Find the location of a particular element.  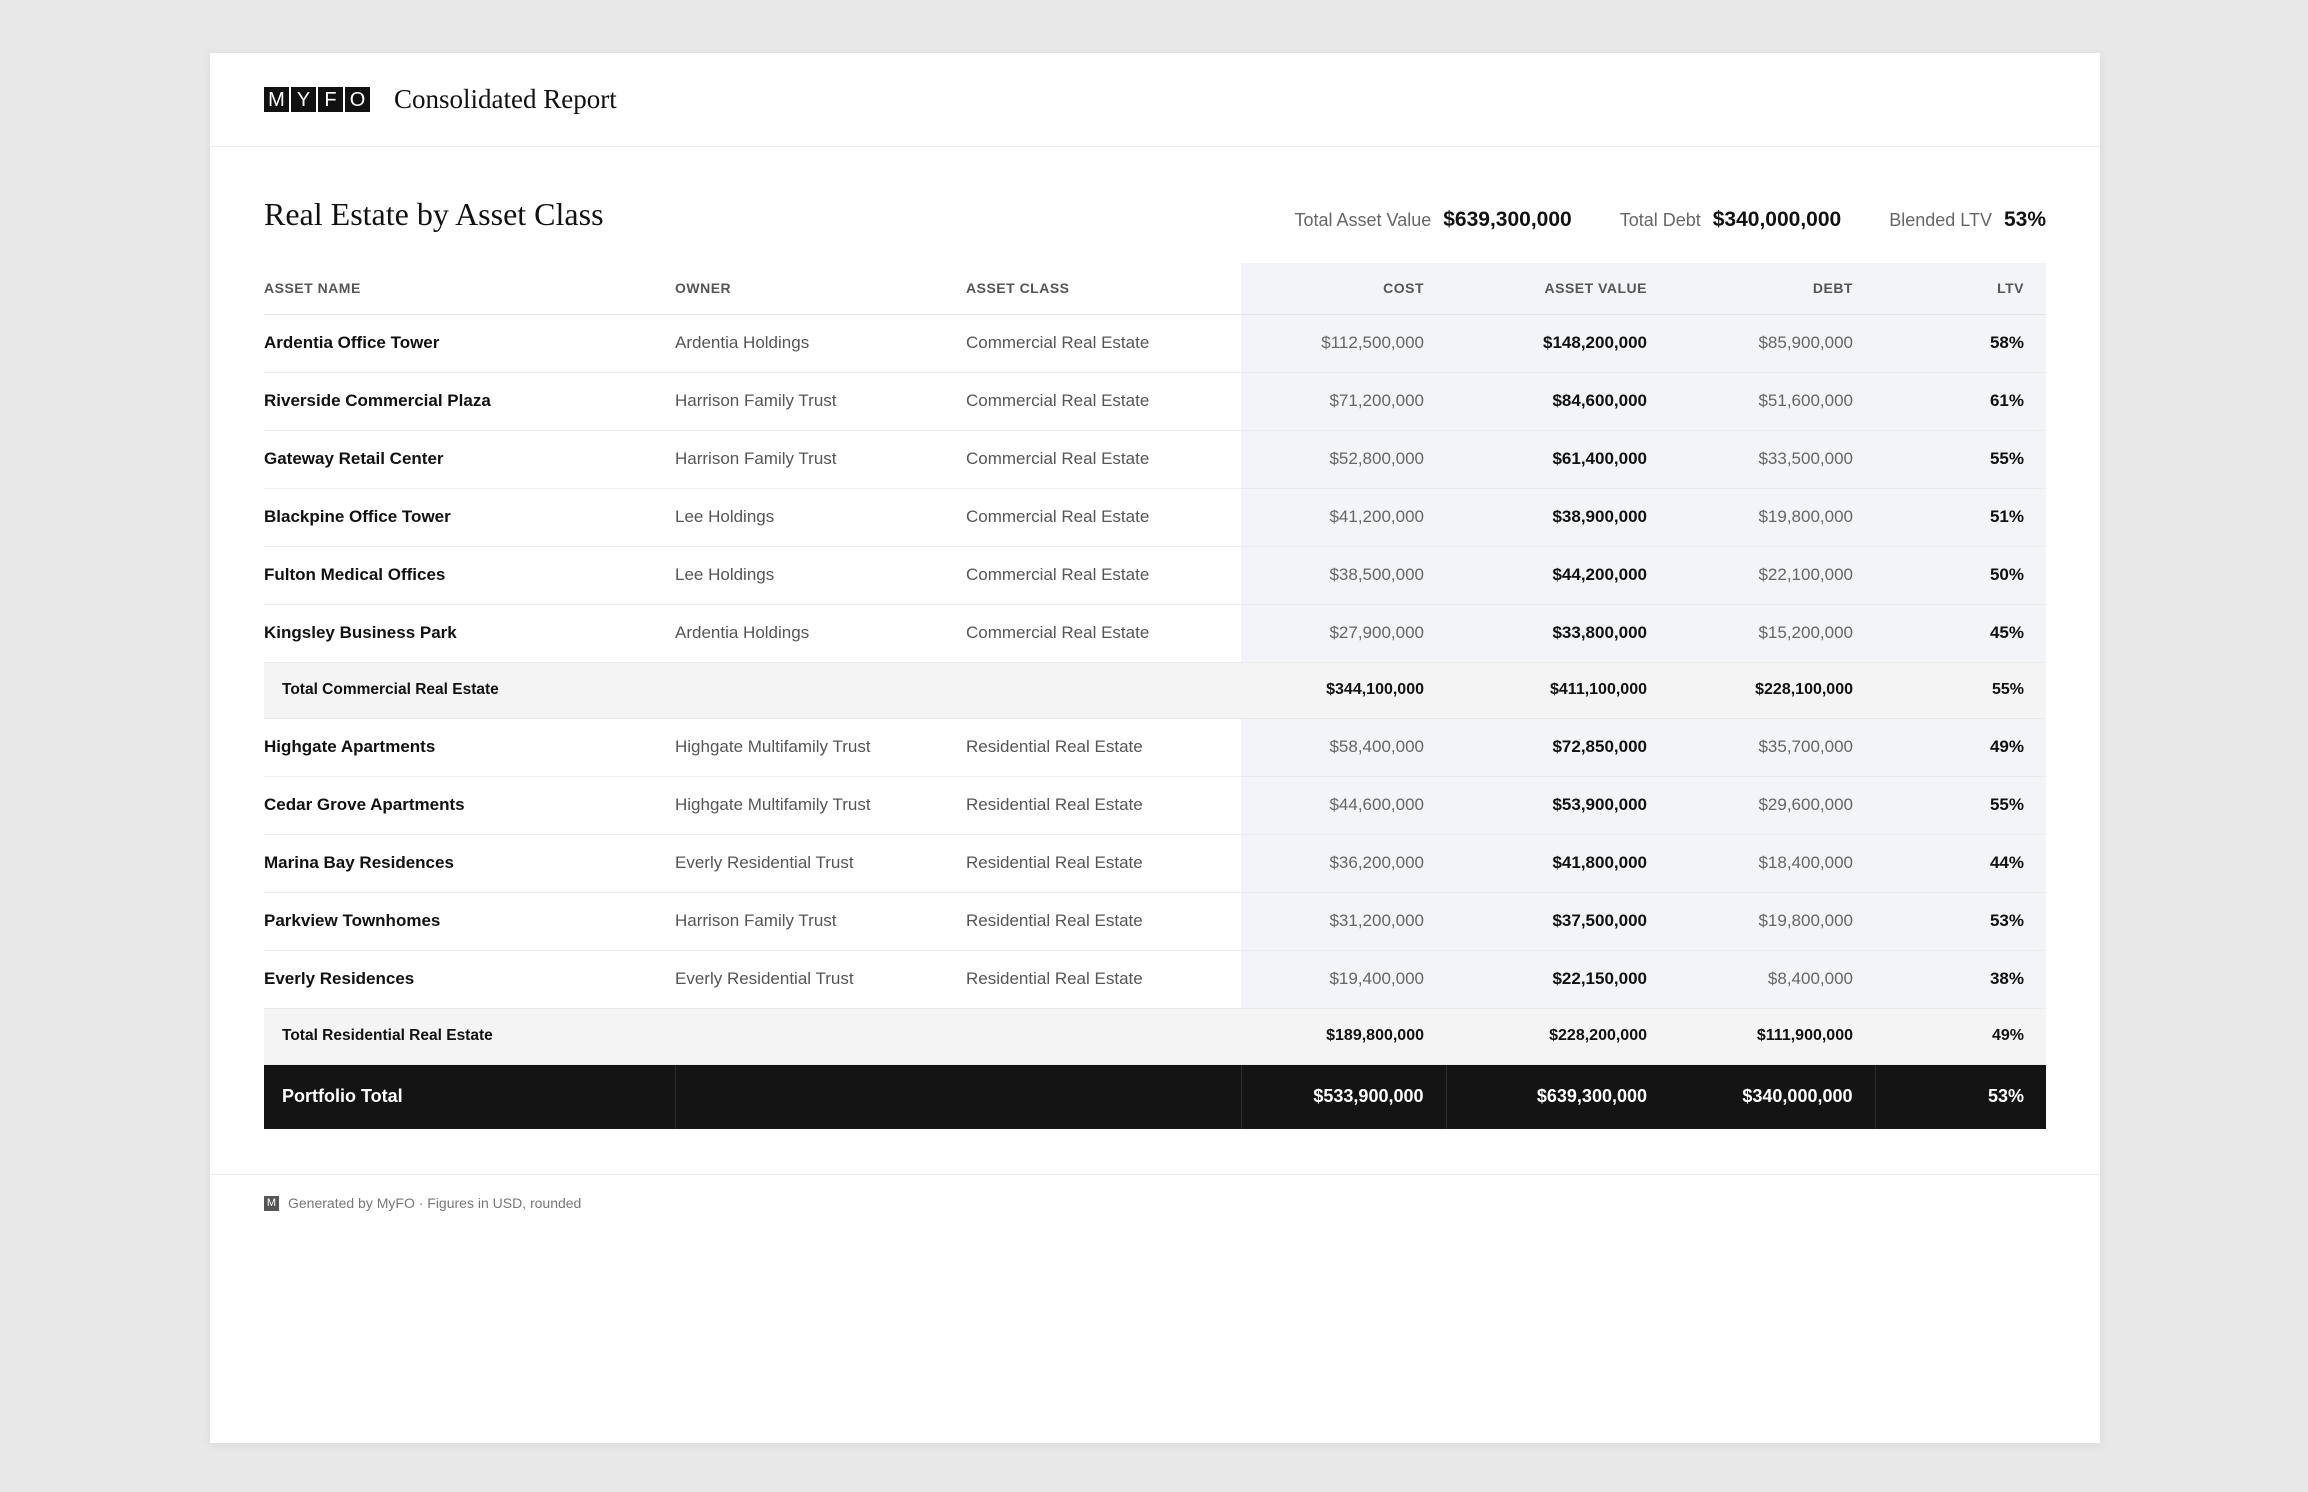

cost-cell: $41,200,000 is located at coordinates (1343, 517).